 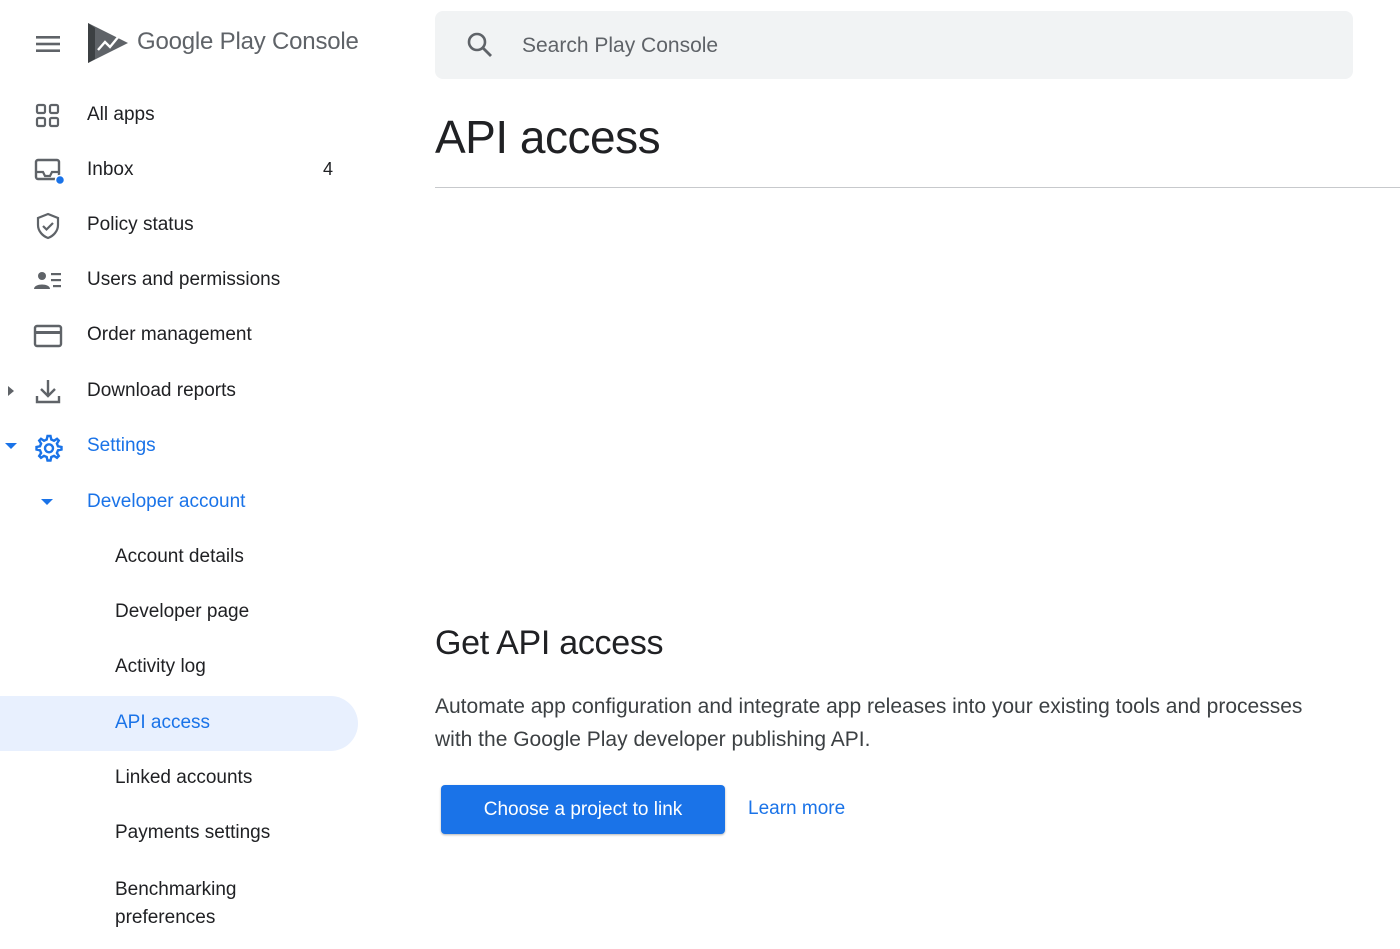 What do you see at coordinates (917, 187) in the screenshot?
I see `title-divider` at bounding box center [917, 187].